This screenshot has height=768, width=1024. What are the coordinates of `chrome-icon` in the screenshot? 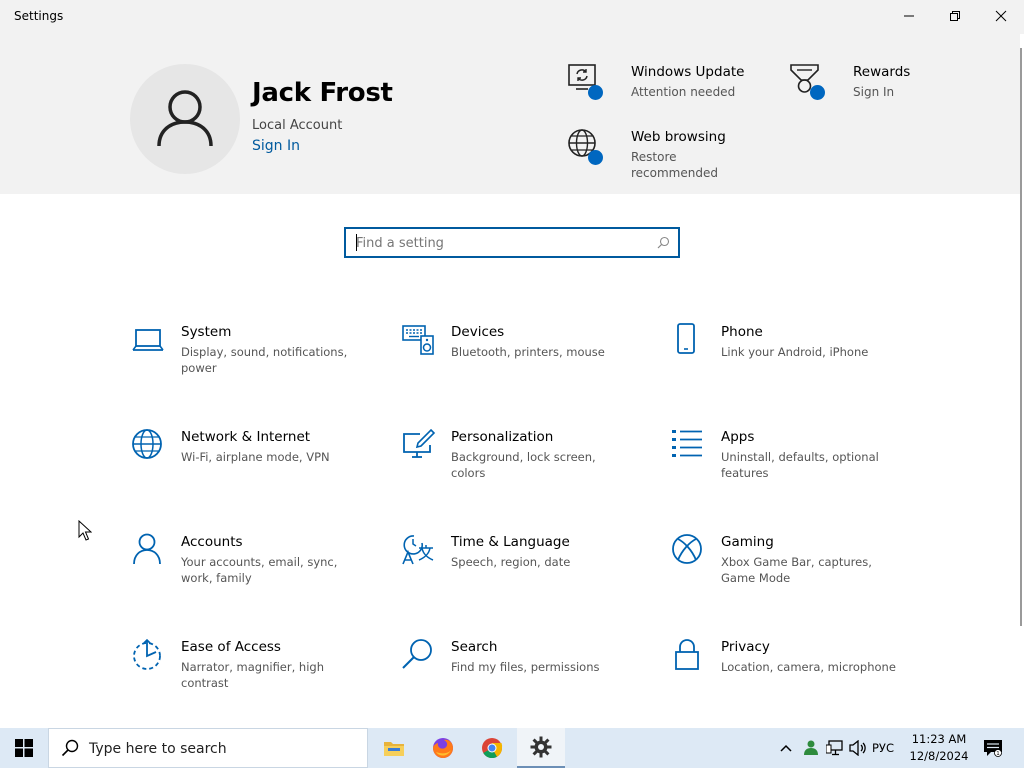 It's located at (492, 748).